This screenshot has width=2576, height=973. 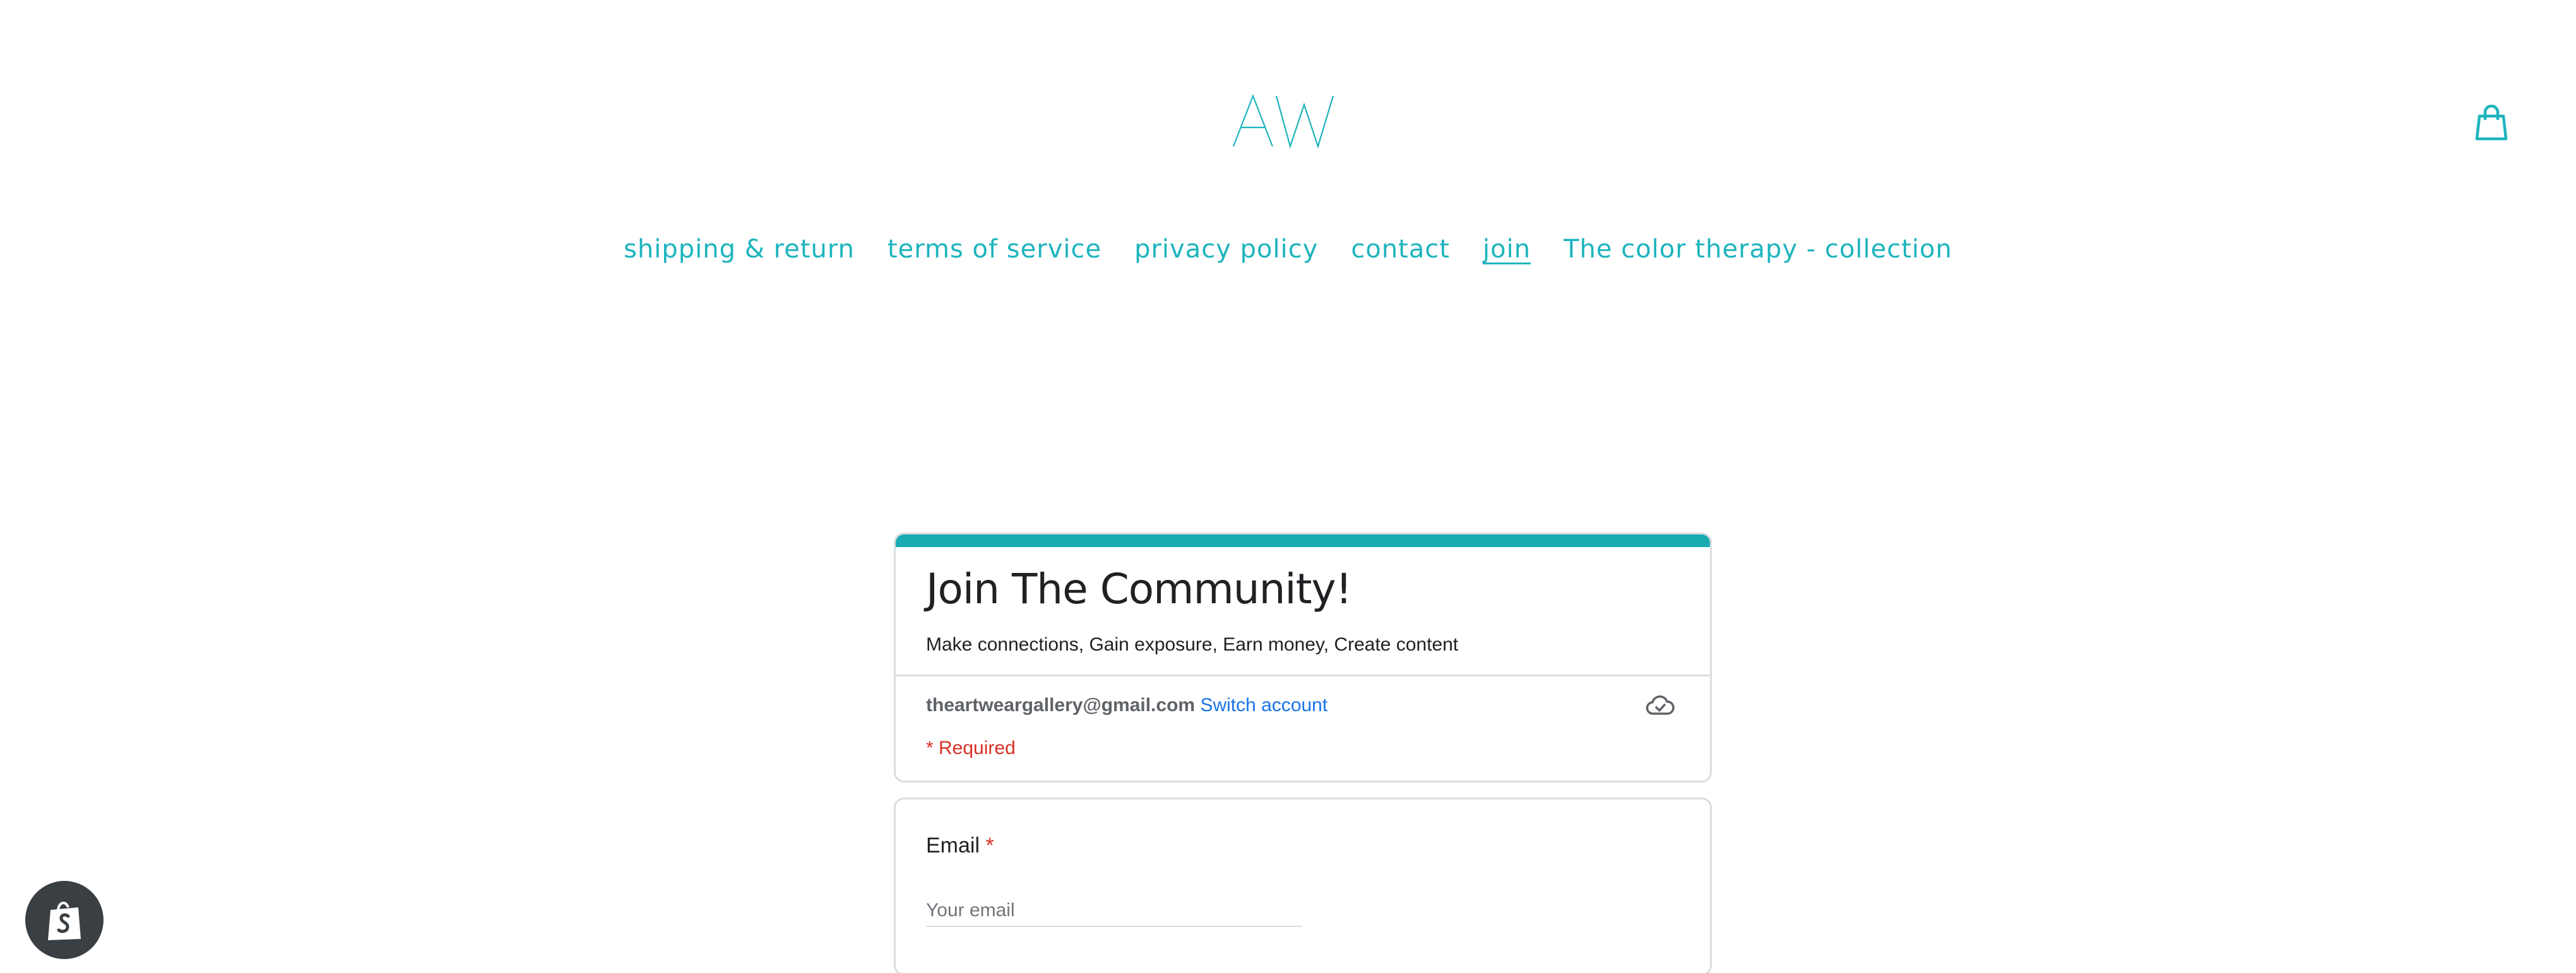 What do you see at coordinates (1226, 249) in the screenshot?
I see `nav-link-privacy-policy: privacy policy` at bounding box center [1226, 249].